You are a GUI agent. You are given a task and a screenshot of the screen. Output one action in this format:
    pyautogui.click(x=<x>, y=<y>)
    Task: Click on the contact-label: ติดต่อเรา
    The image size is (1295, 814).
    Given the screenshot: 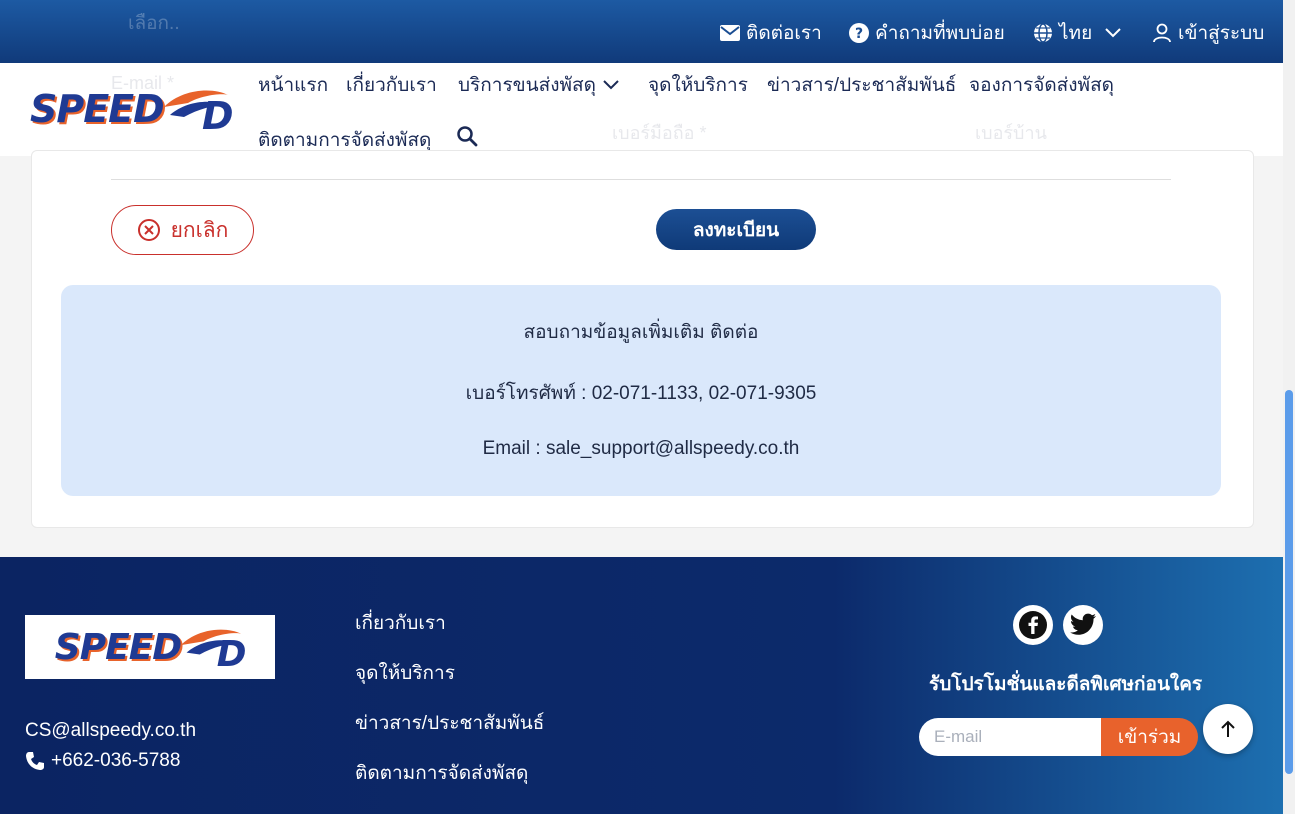 What is the action you would take?
    pyautogui.click(x=784, y=33)
    